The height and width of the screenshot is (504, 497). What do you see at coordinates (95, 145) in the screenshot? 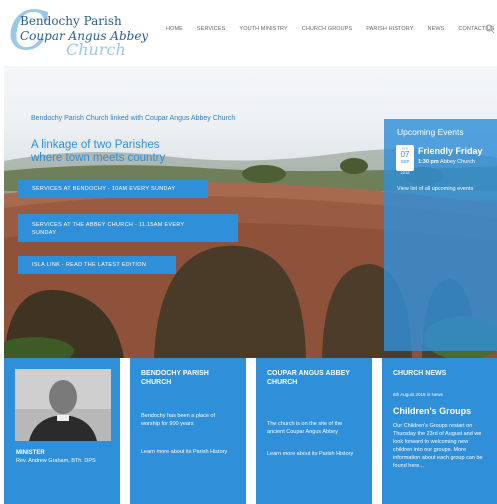
I see `hero-title-line-1: A linkage of two Parishes` at bounding box center [95, 145].